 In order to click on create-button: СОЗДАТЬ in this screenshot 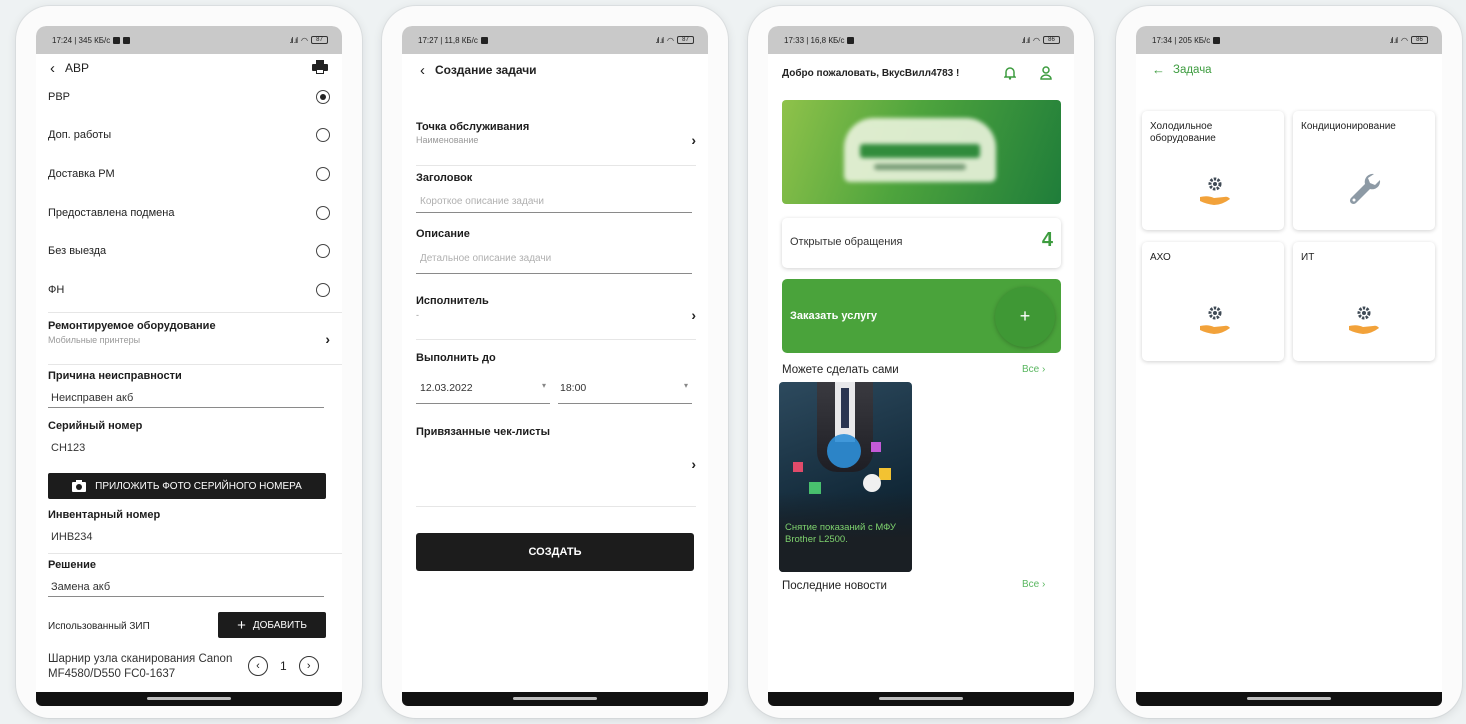, I will do `click(555, 552)`.